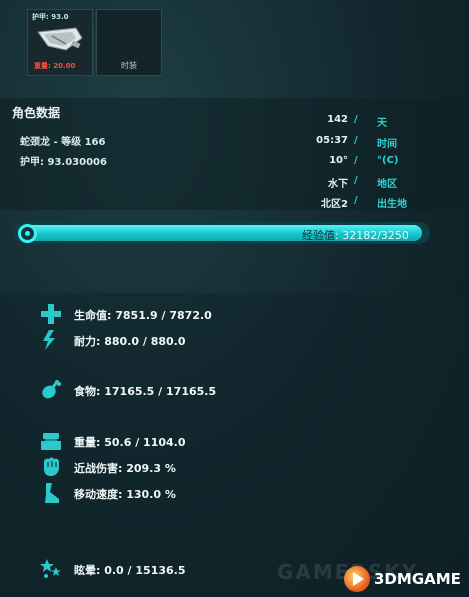  I want to click on stat-text: 生命值: 7851.9 / 7872.0, so click(143, 315).